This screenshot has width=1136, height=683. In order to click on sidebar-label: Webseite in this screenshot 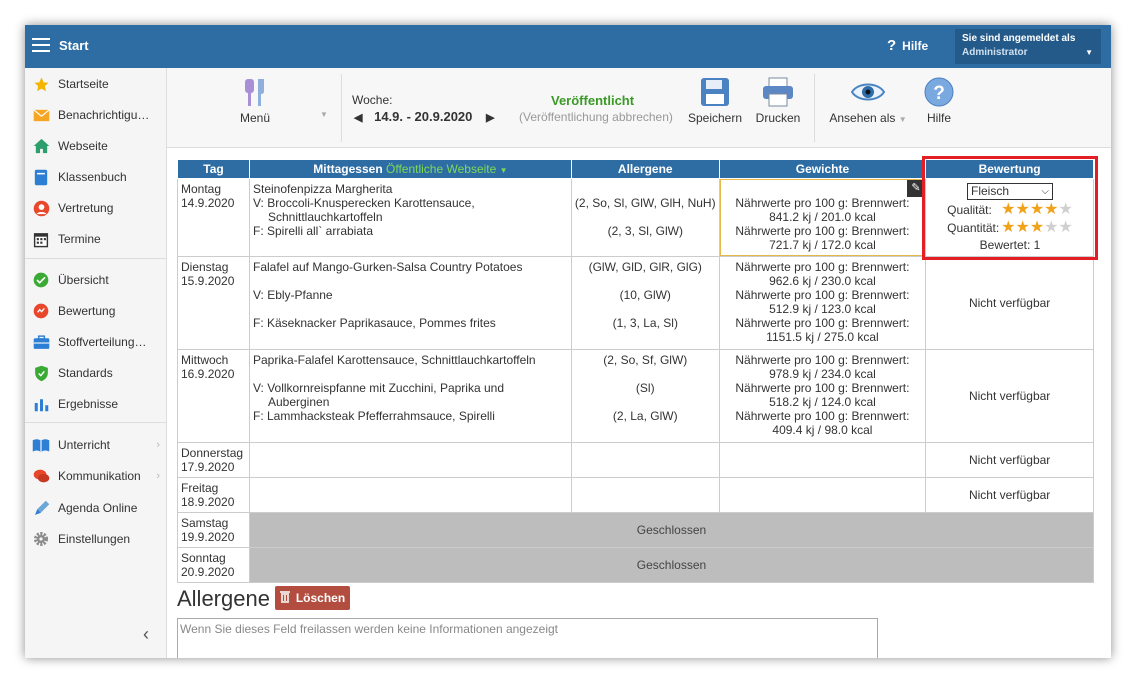, I will do `click(83, 146)`.